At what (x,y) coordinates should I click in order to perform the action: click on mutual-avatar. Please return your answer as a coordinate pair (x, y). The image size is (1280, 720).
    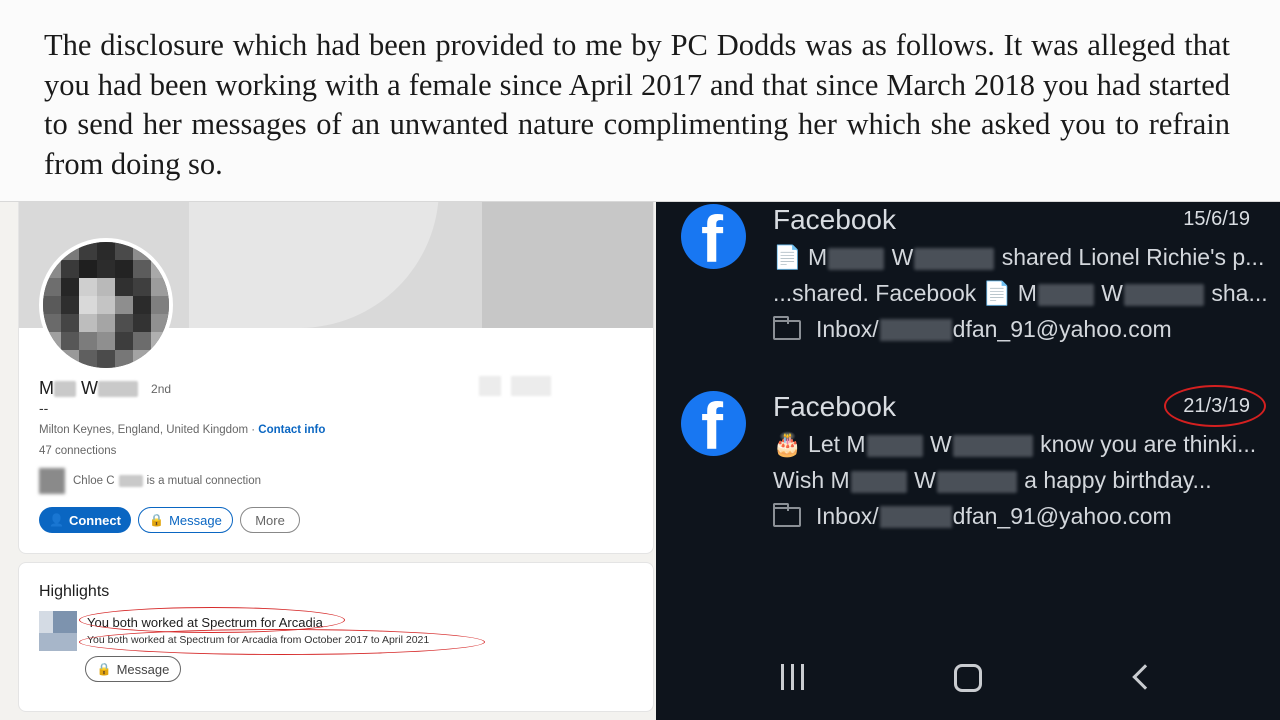
    Looking at the image, I should click on (52, 481).